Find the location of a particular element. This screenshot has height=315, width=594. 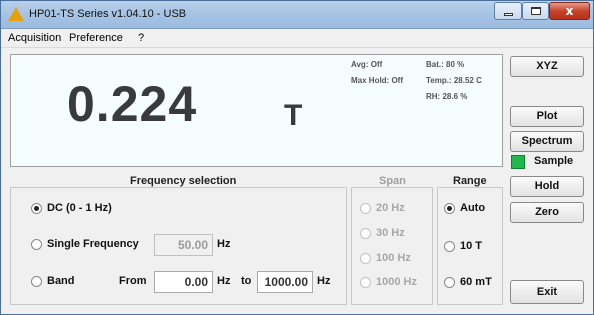

span-100hz-label: 100 Hz is located at coordinates (393, 258).